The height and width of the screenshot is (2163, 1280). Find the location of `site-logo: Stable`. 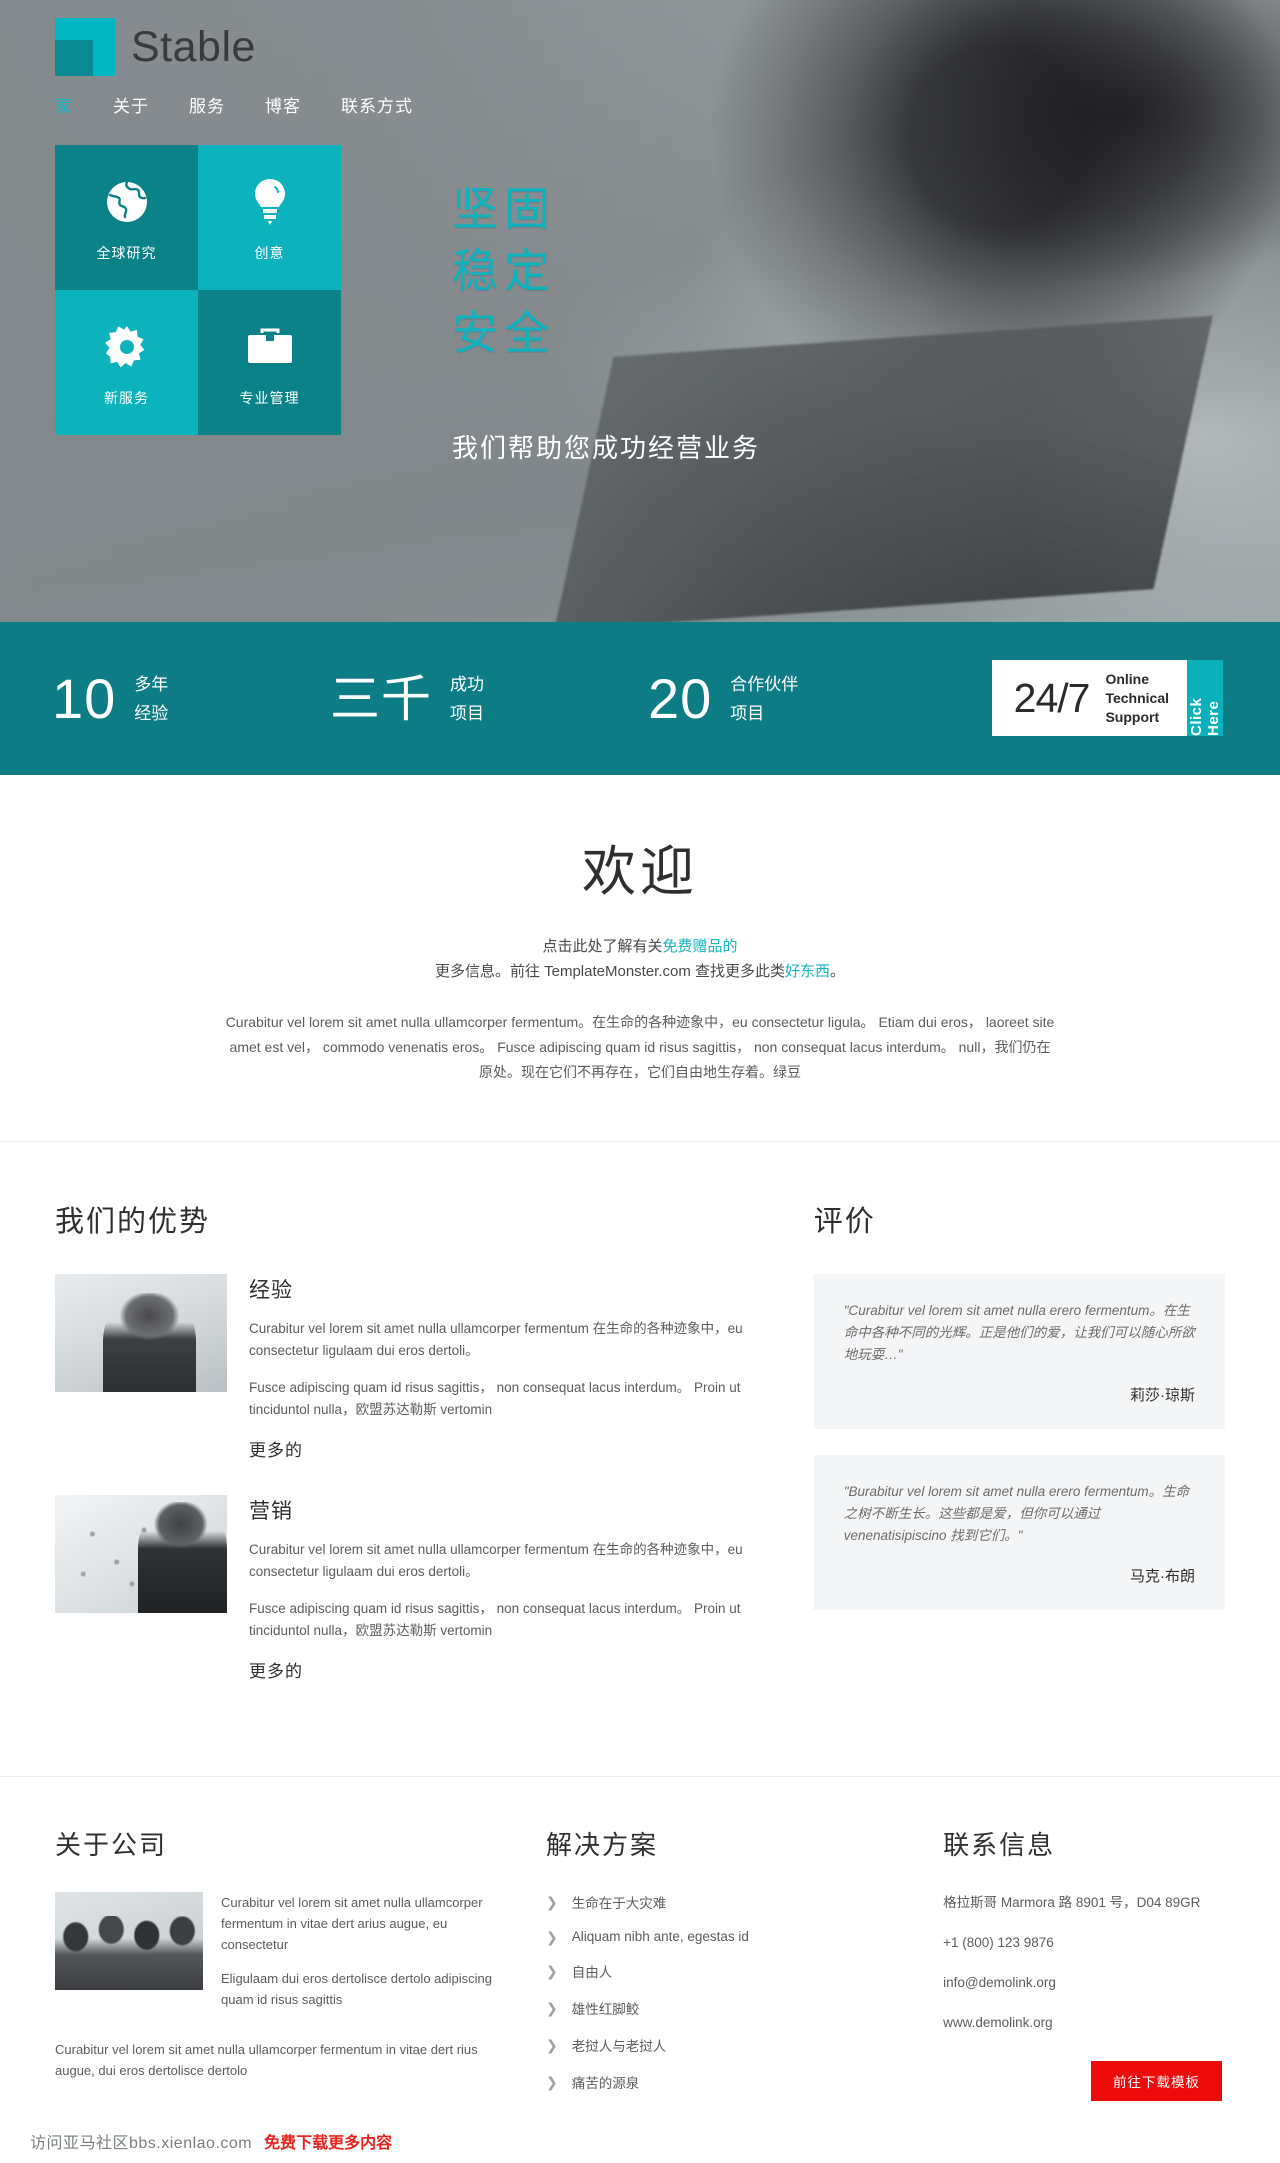

site-logo: Stable is located at coordinates (155, 47).